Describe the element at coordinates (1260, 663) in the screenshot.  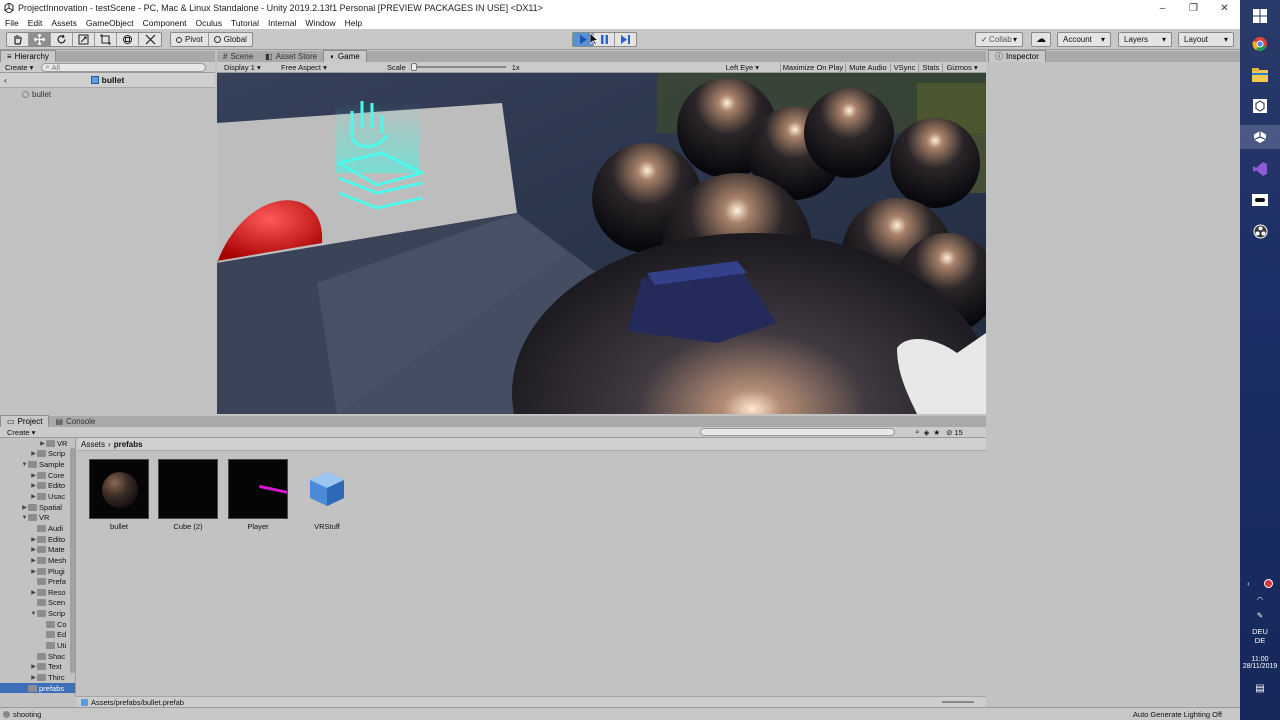
I see `clock: 11:00 28/11/2019` at that location.